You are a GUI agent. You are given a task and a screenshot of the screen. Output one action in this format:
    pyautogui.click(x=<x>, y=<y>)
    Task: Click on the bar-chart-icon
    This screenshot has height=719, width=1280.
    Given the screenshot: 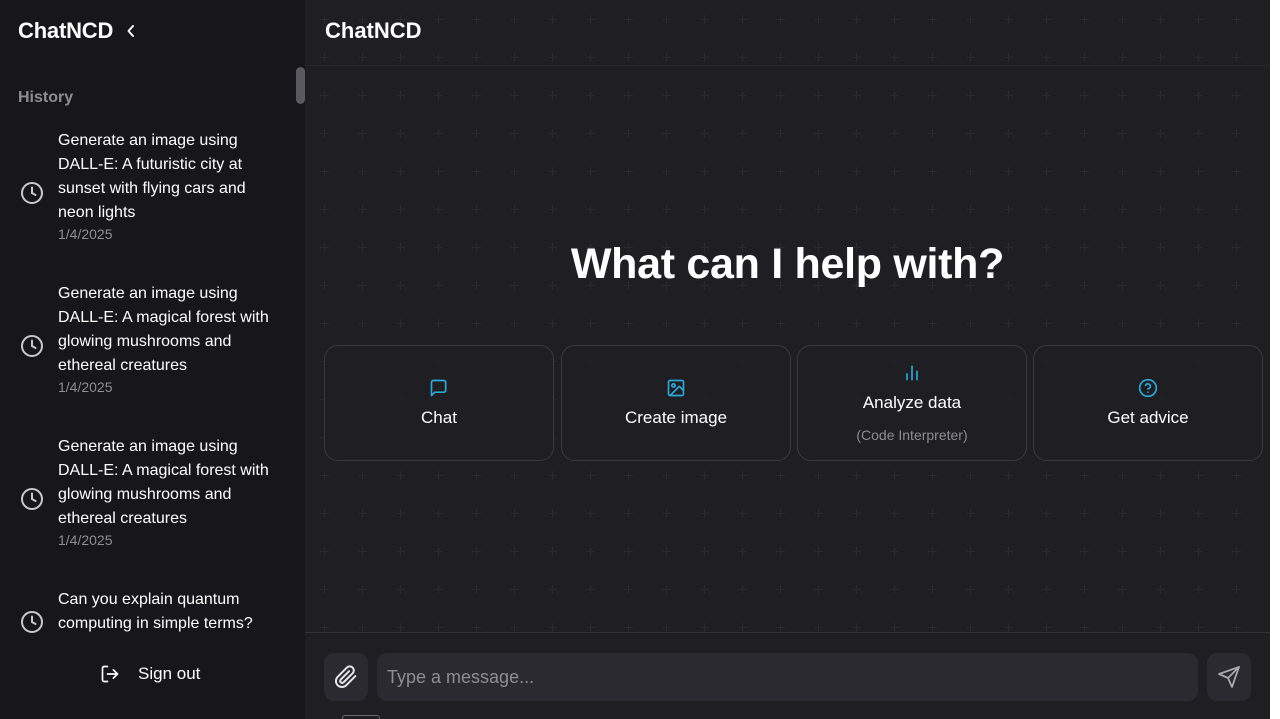 What is the action you would take?
    pyautogui.click(x=912, y=373)
    